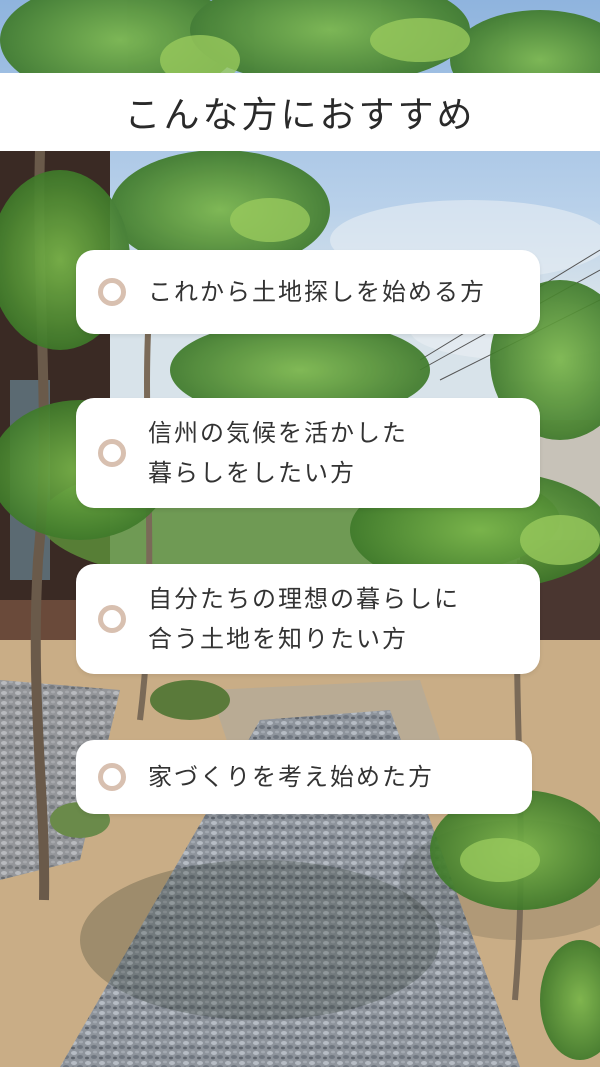 The height and width of the screenshot is (1067, 600). What do you see at coordinates (278, 639) in the screenshot?
I see `item-line: 合う土地を知りたい方` at bounding box center [278, 639].